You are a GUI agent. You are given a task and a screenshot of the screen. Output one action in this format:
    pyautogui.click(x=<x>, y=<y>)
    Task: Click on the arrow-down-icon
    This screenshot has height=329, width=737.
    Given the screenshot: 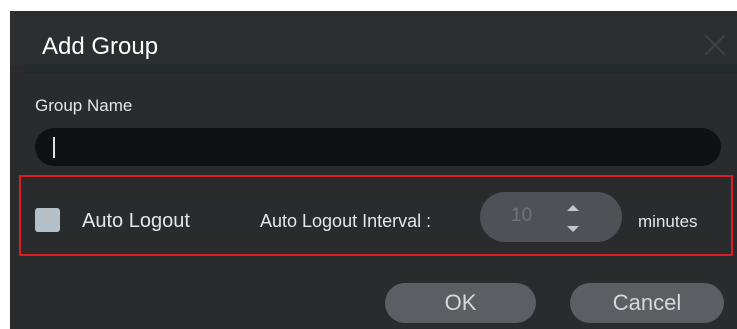 What is the action you would take?
    pyautogui.click(x=573, y=228)
    